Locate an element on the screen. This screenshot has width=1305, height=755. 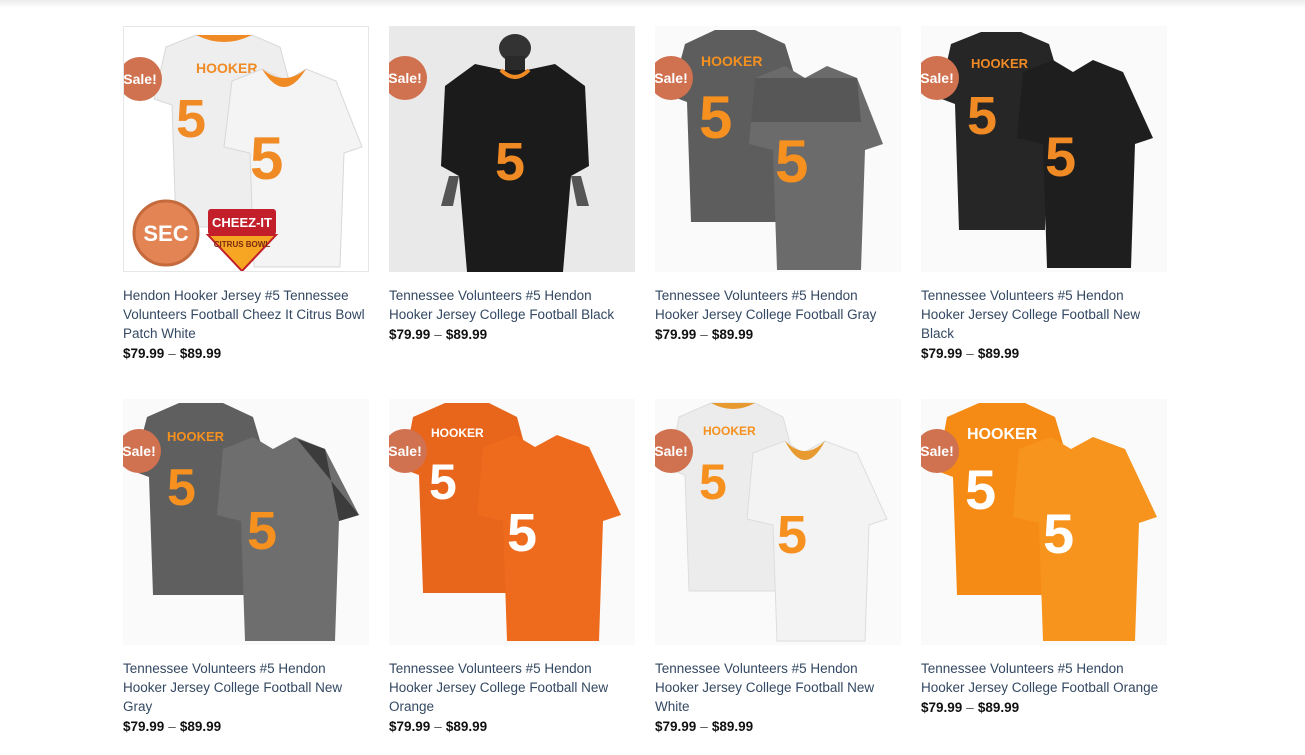
jersey-illustration: 5 is located at coordinates (515, 153).